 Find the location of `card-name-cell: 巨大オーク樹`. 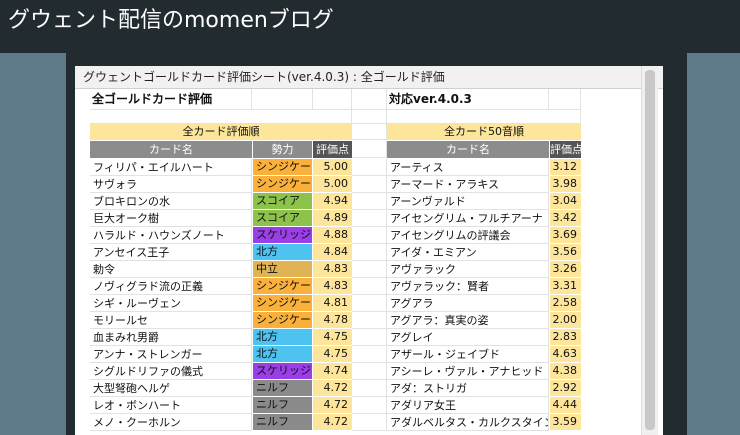

card-name-cell: 巨大オーク樹 is located at coordinates (171, 218).